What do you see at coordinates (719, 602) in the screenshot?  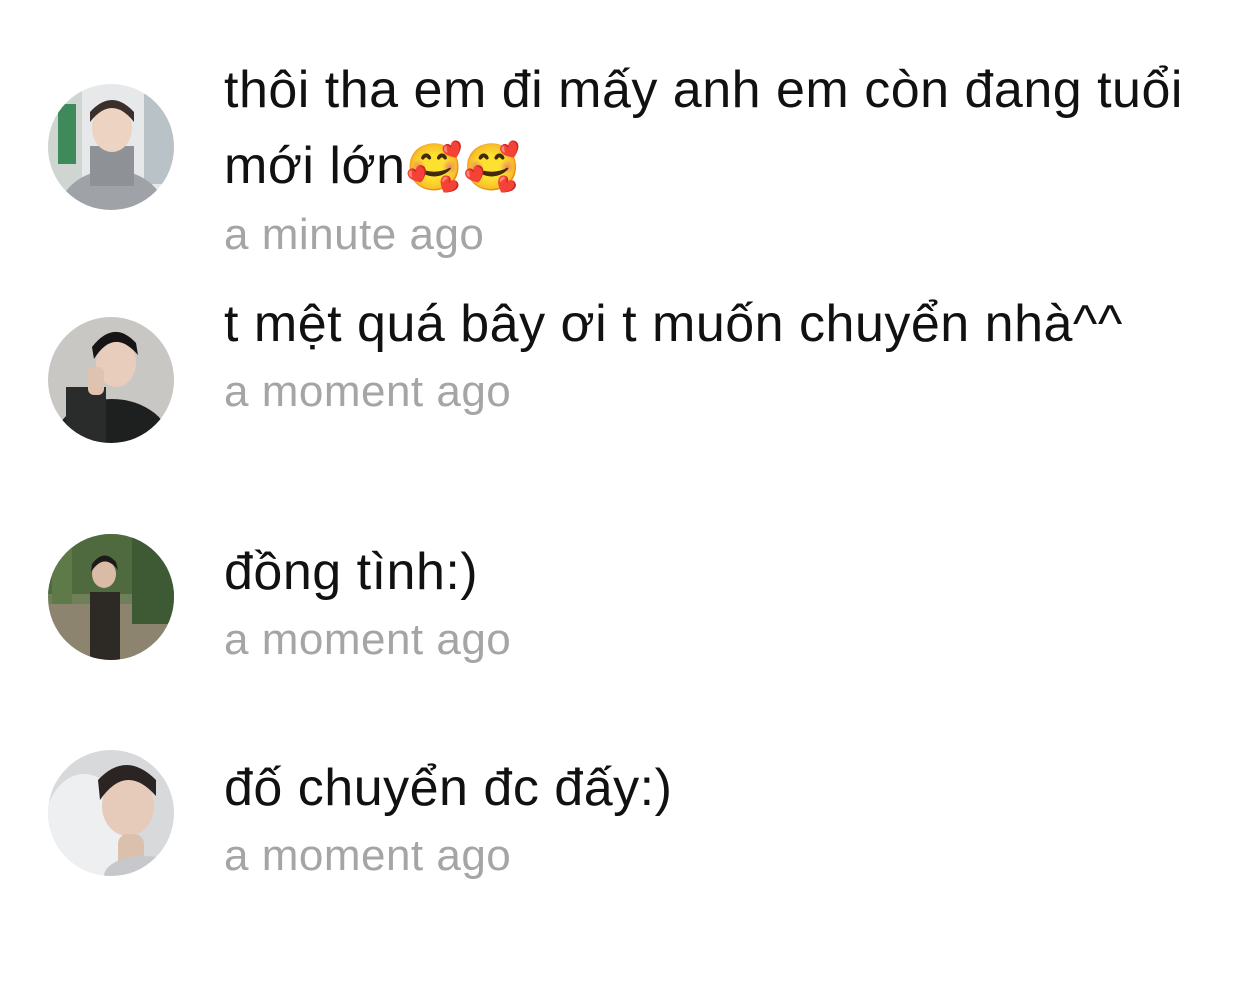 I see `comment-body: đồng tình:) a moment ago` at bounding box center [719, 602].